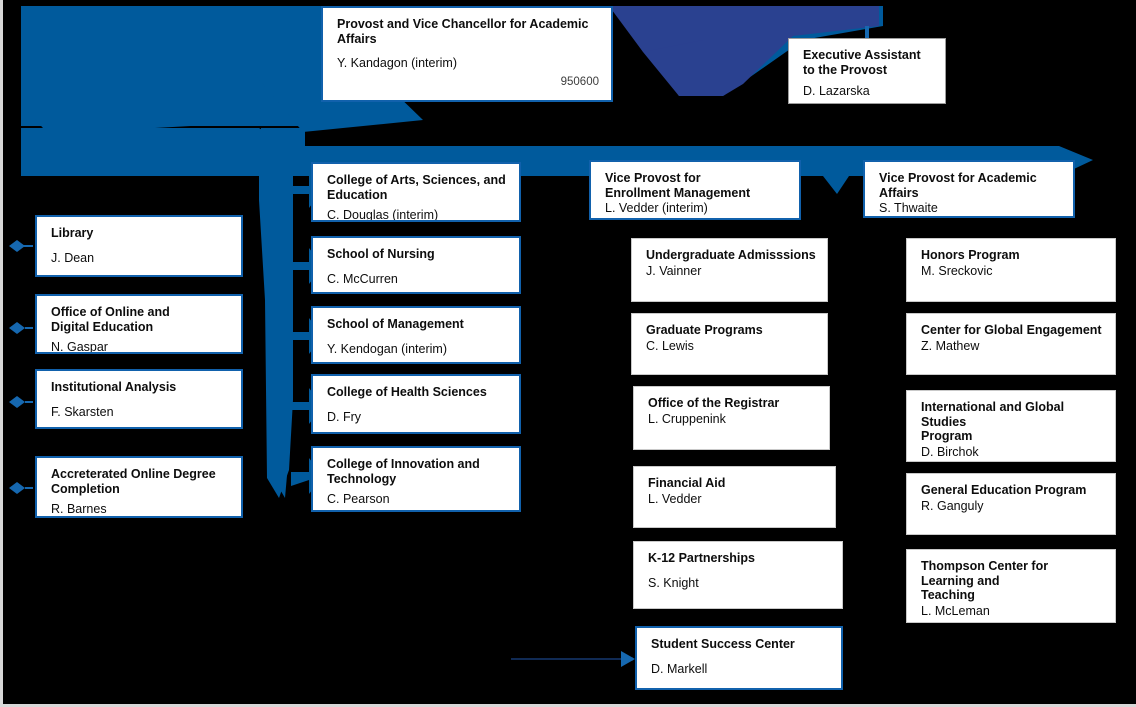 This screenshot has height=707, width=1136. What do you see at coordinates (679, 668) in the screenshot?
I see `node-student-success-center-name: D. Markell` at bounding box center [679, 668].